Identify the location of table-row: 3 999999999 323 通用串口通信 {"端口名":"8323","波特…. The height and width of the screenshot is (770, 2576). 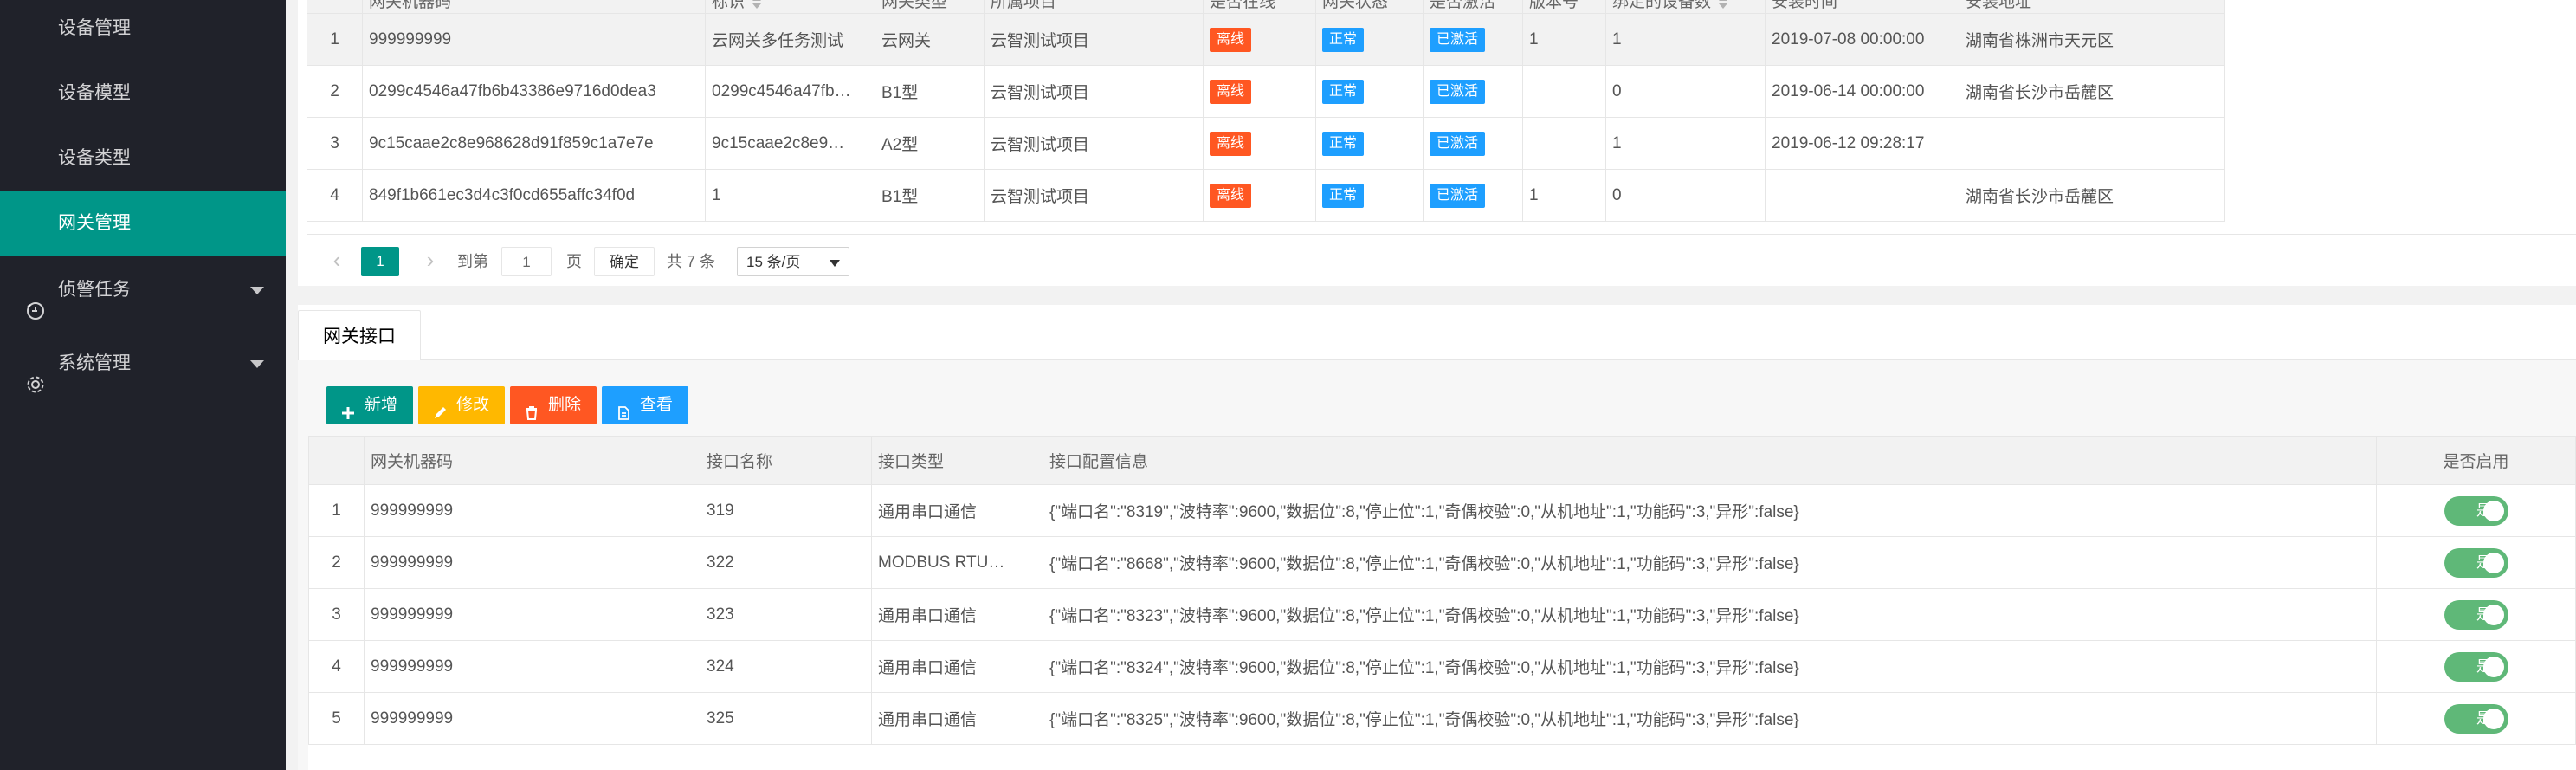
(1442, 614).